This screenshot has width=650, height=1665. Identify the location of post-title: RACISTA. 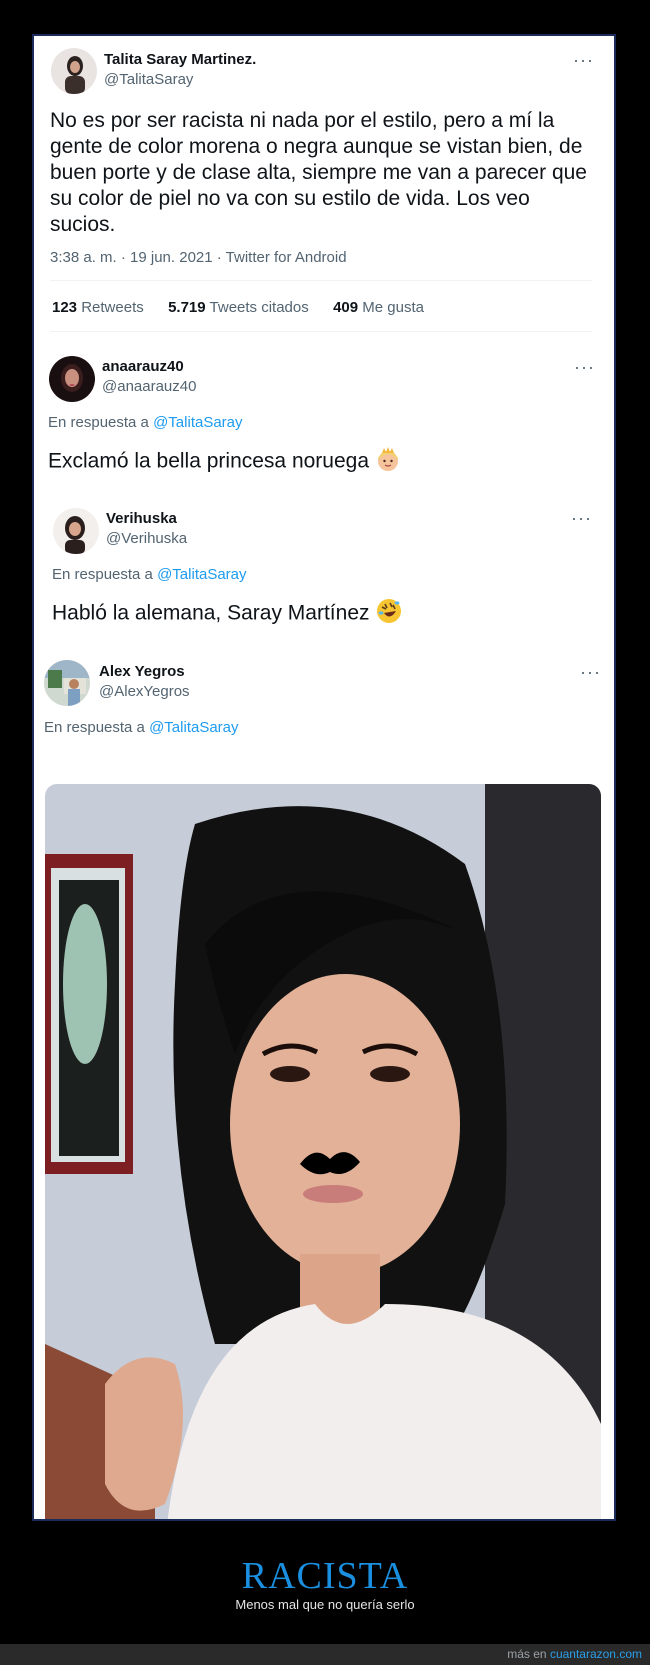
(325, 1576).